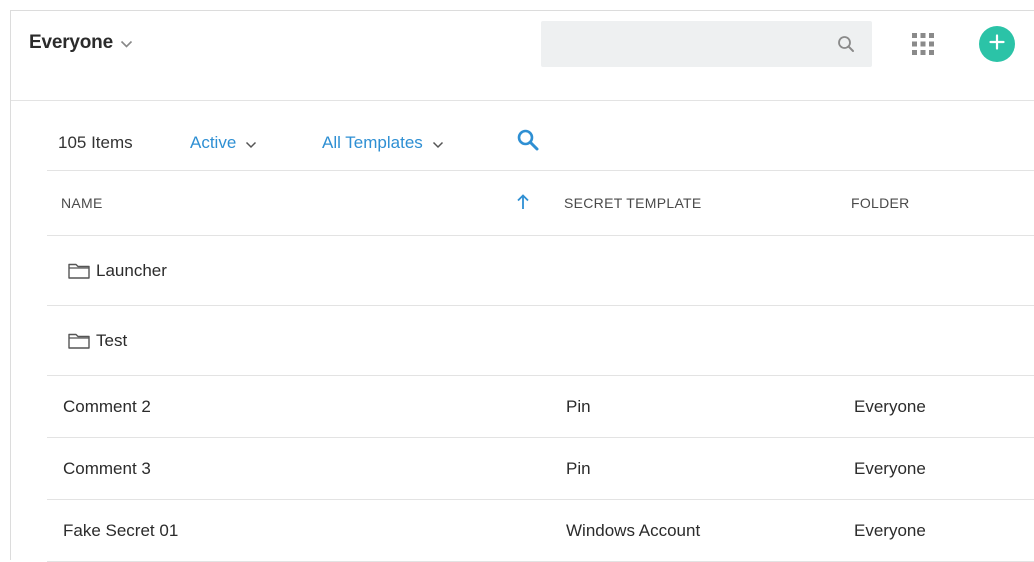 Image resolution: width=1034 pixels, height=562 pixels. I want to click on folder-selector: Everyone, so click(81, 42).